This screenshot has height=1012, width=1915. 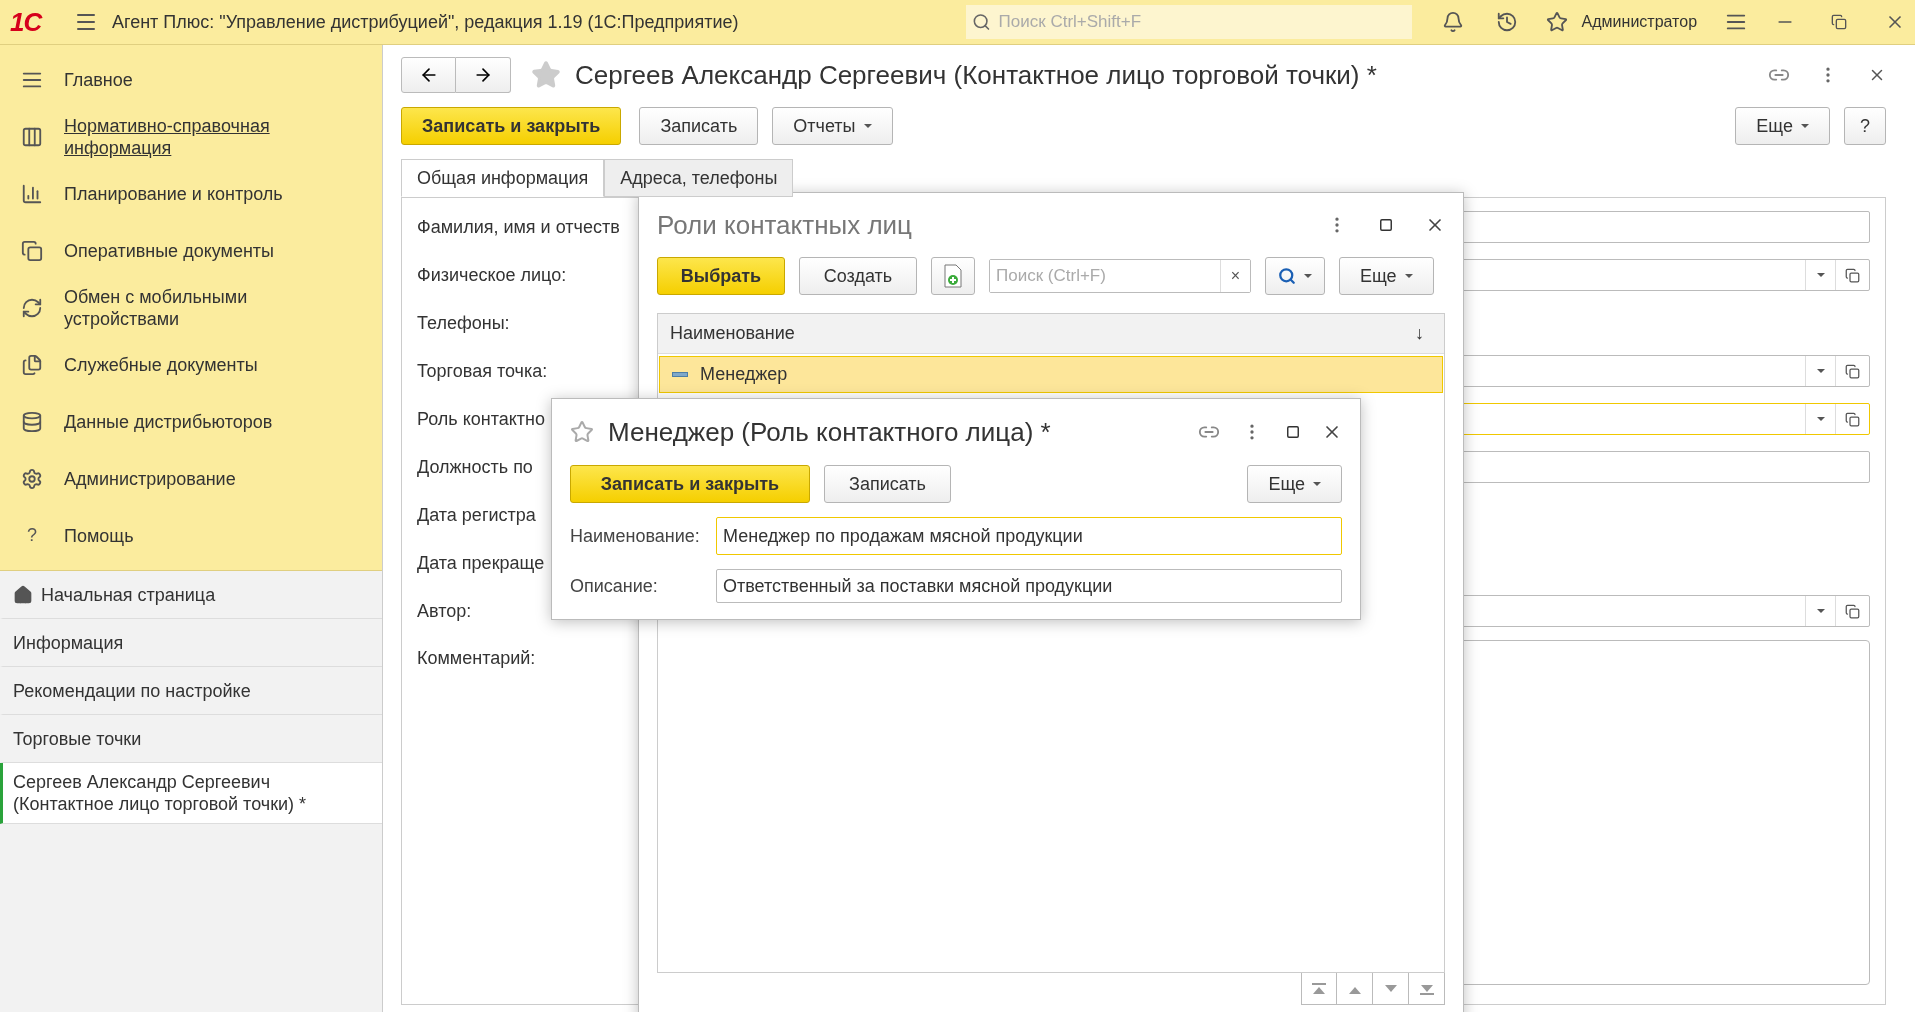 What do you see at coordinates (475, 467) in the screenshot?
I see `field-label: Должность по` at bounding box center [475, 467].